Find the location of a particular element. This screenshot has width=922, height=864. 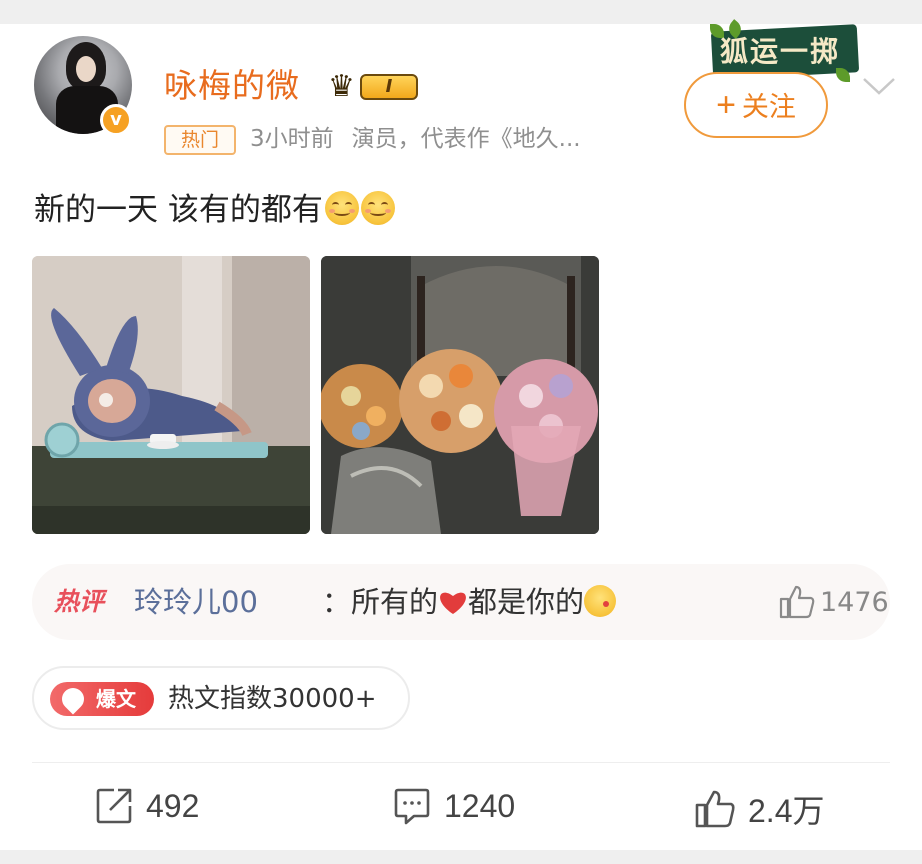

post-text-content: 新的一天 该有的都有 is located at coordinates (178, 210).